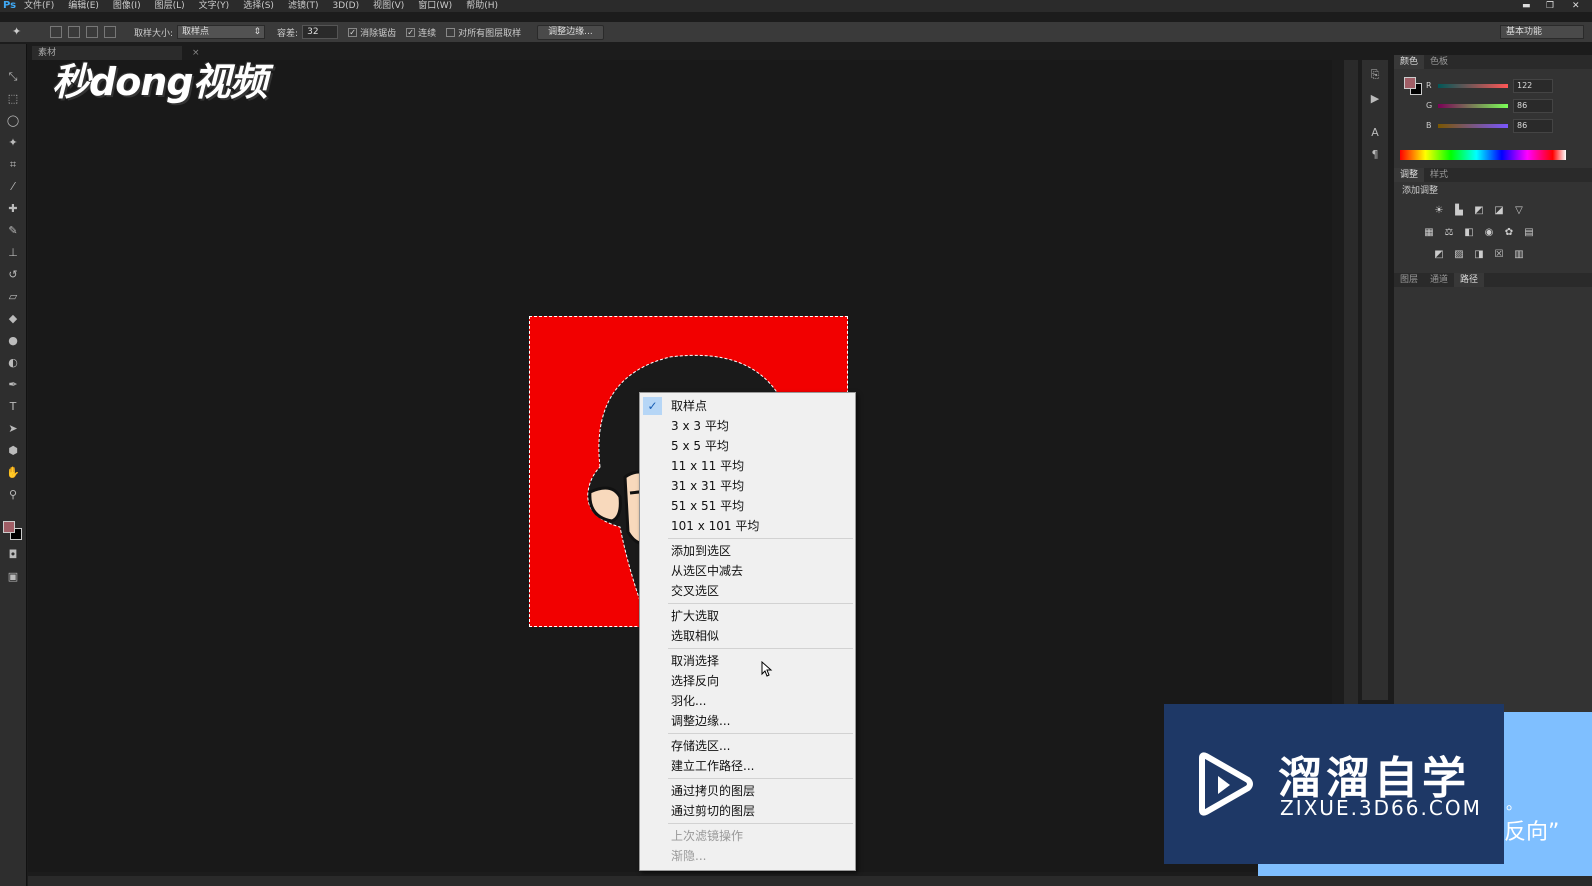  I want to click on shape-tool-icon: ⬢, so click(13, 451).